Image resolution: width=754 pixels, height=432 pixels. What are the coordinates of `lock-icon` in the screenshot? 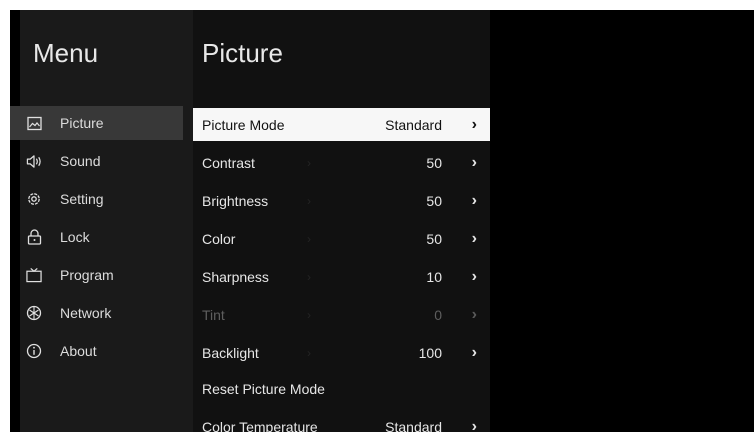 It's located at (34, 237).